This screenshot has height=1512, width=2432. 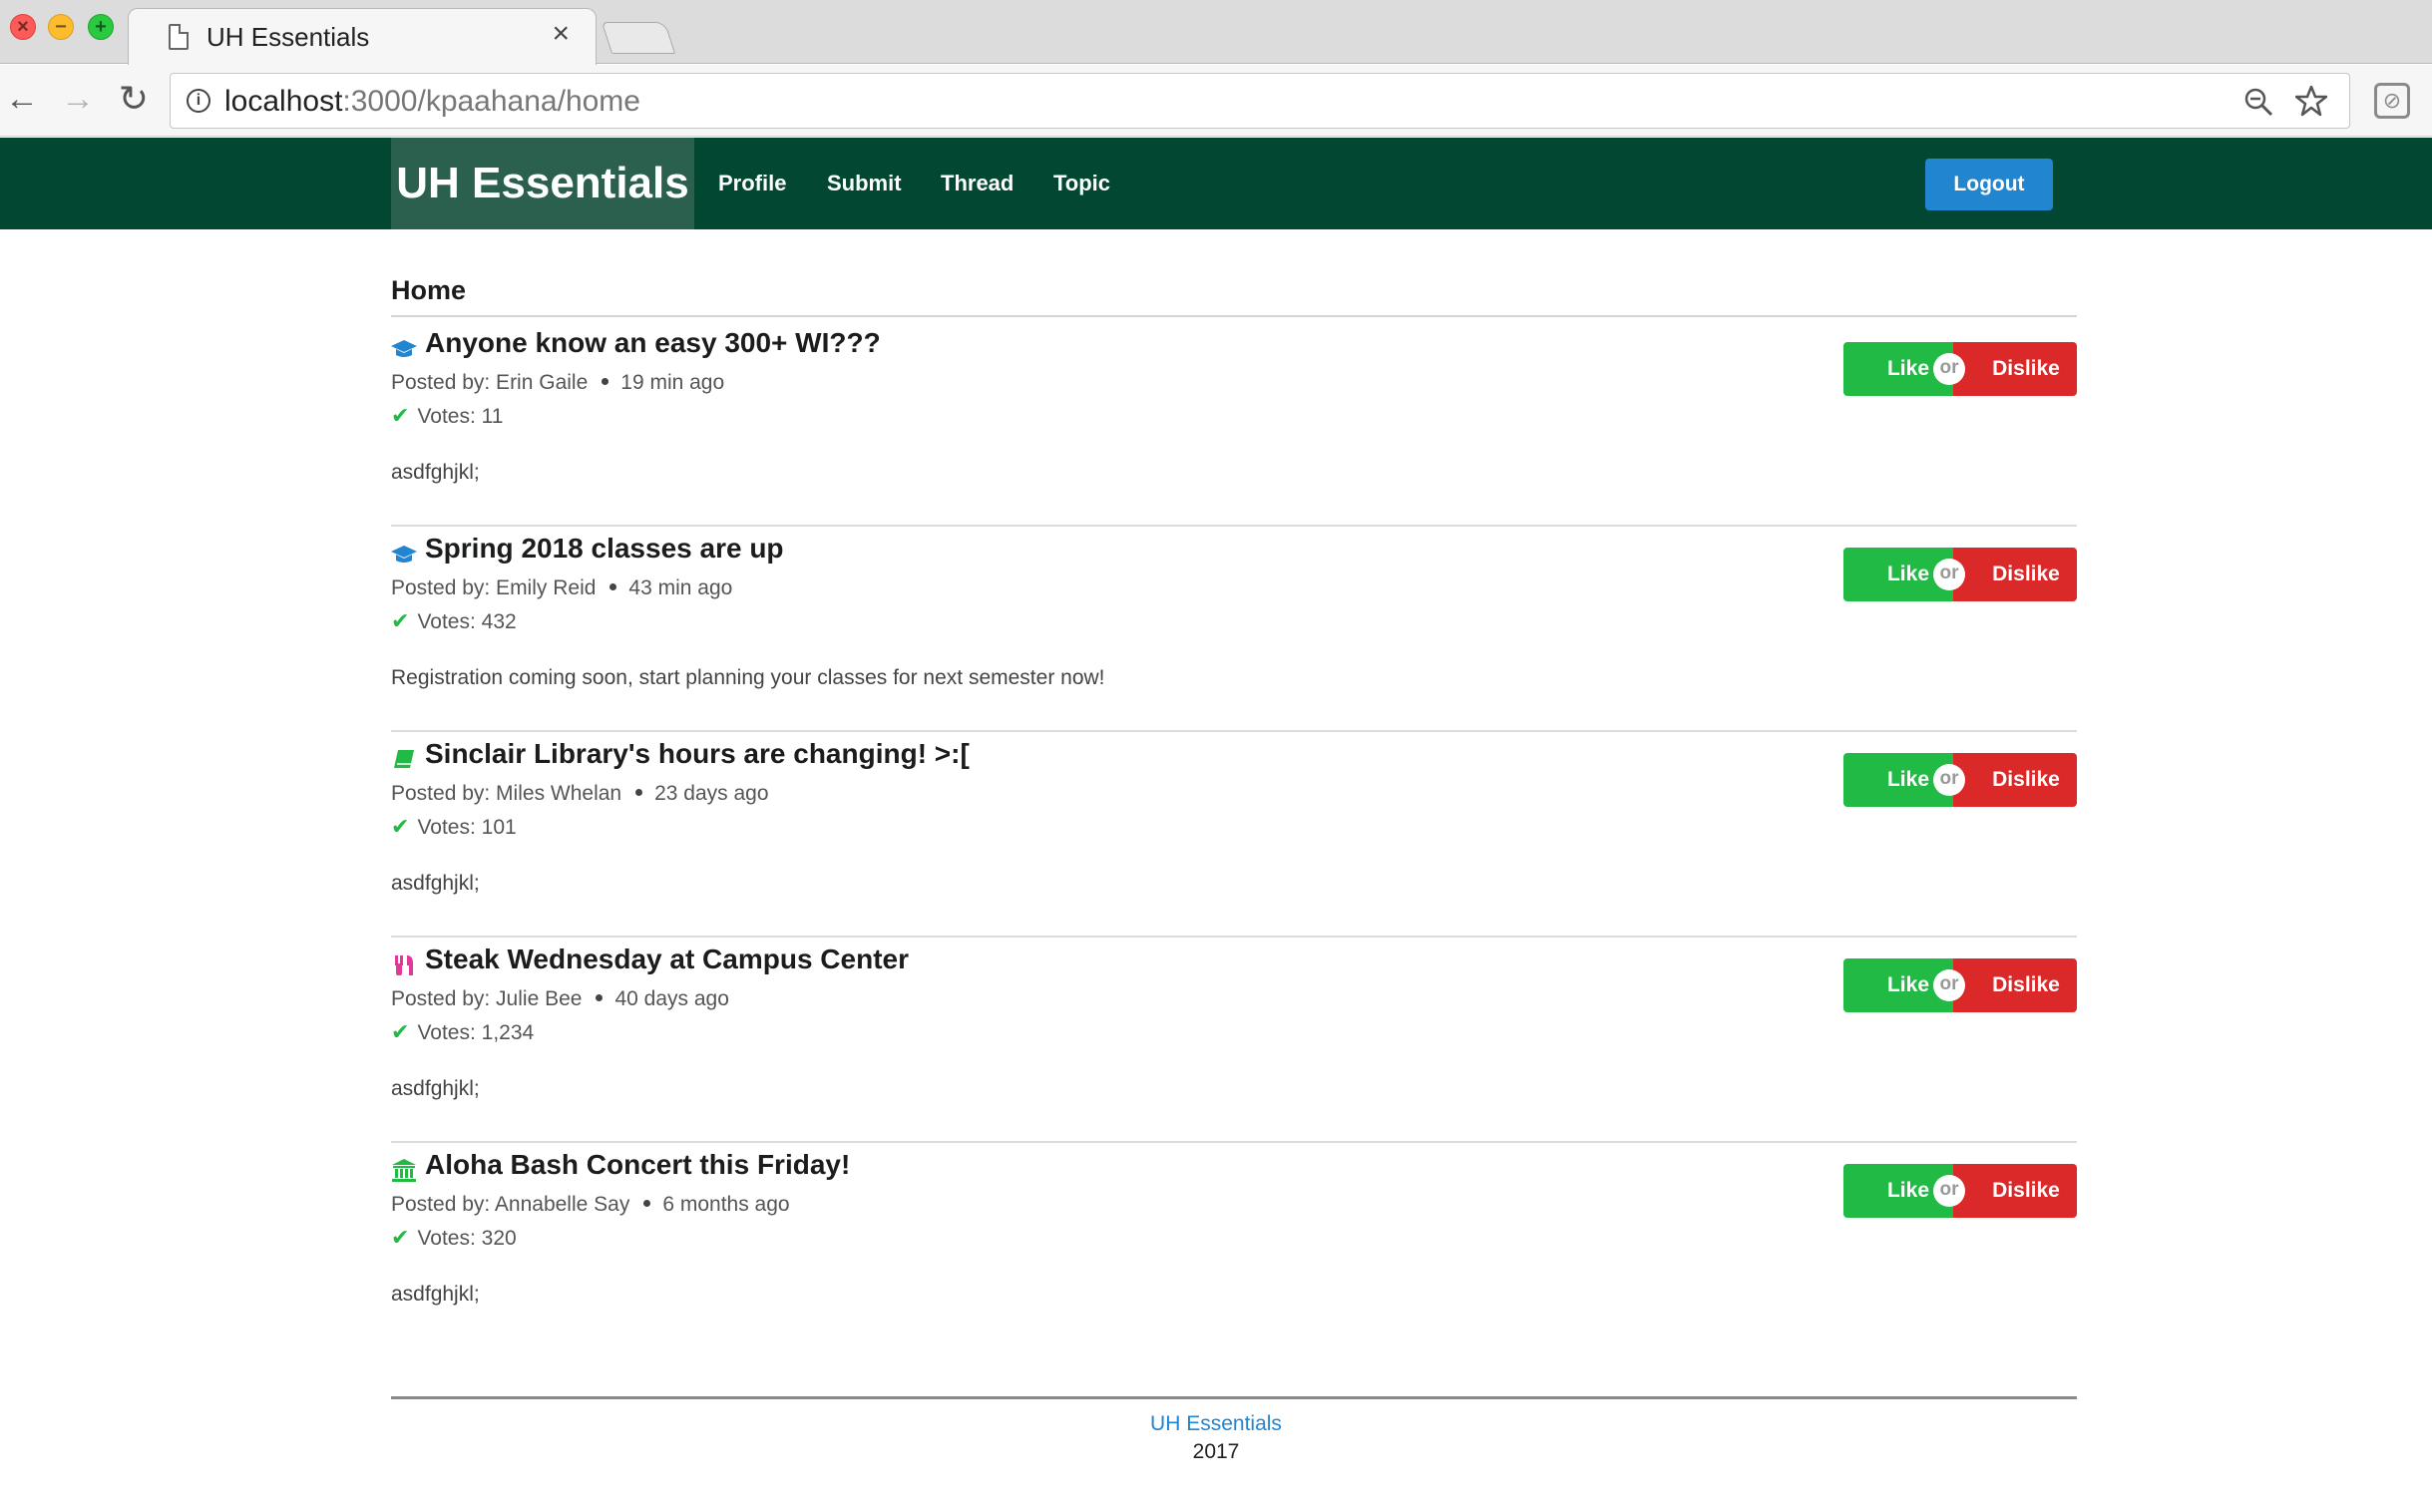 I want to click on url-host: localhost, so click(x=283, y=101).